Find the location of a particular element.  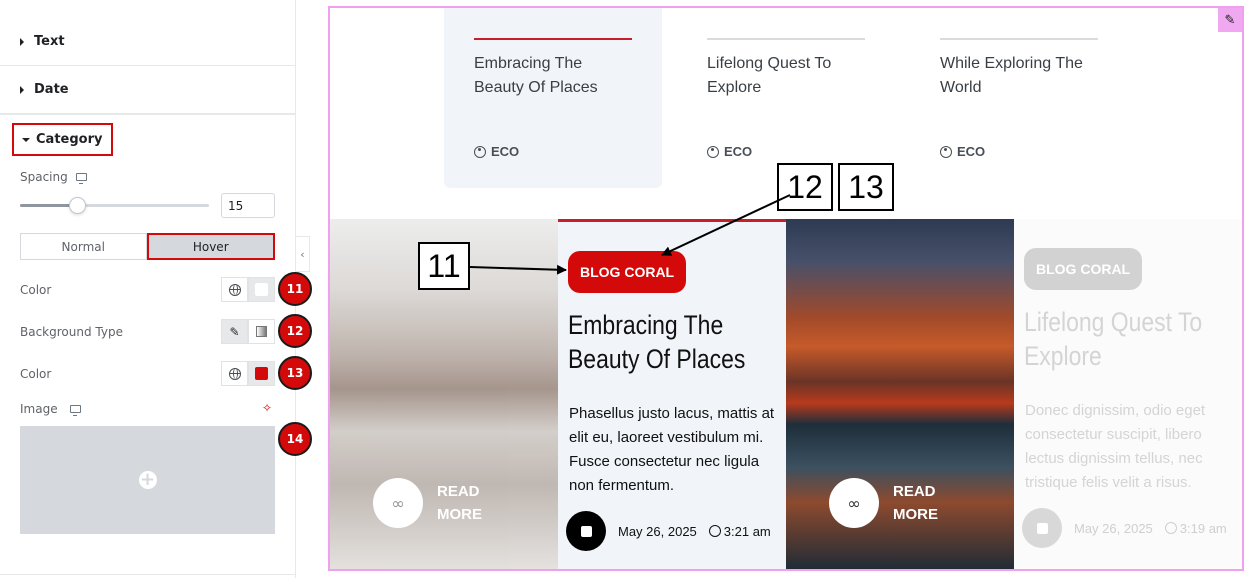

section-date: Date is located at coordinates (147, 90).